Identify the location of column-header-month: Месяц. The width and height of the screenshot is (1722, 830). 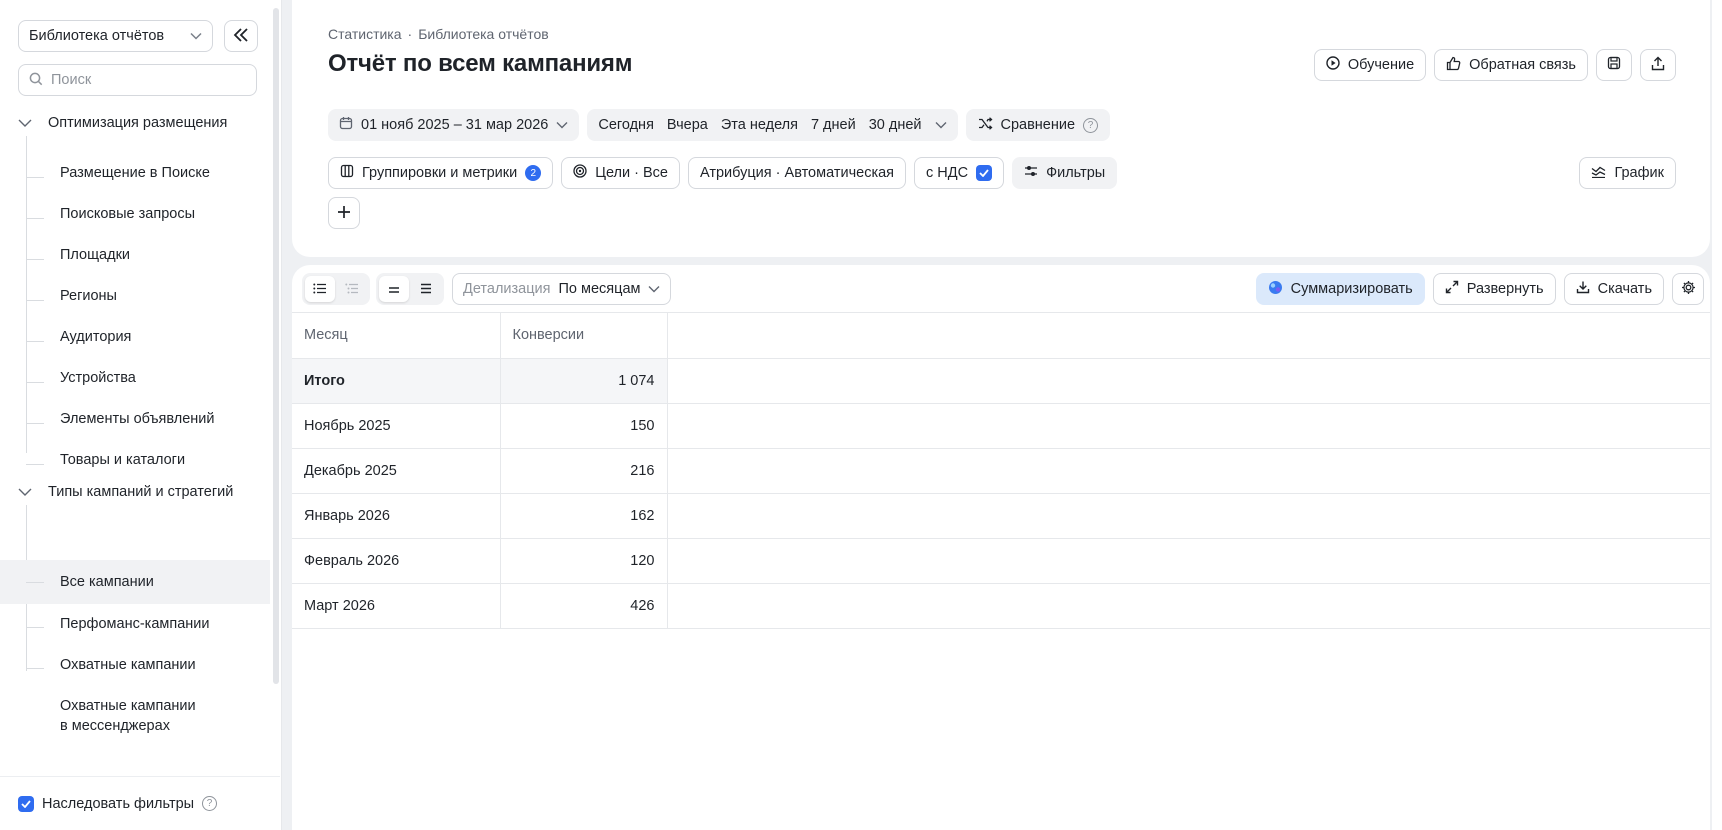
(396, 336).